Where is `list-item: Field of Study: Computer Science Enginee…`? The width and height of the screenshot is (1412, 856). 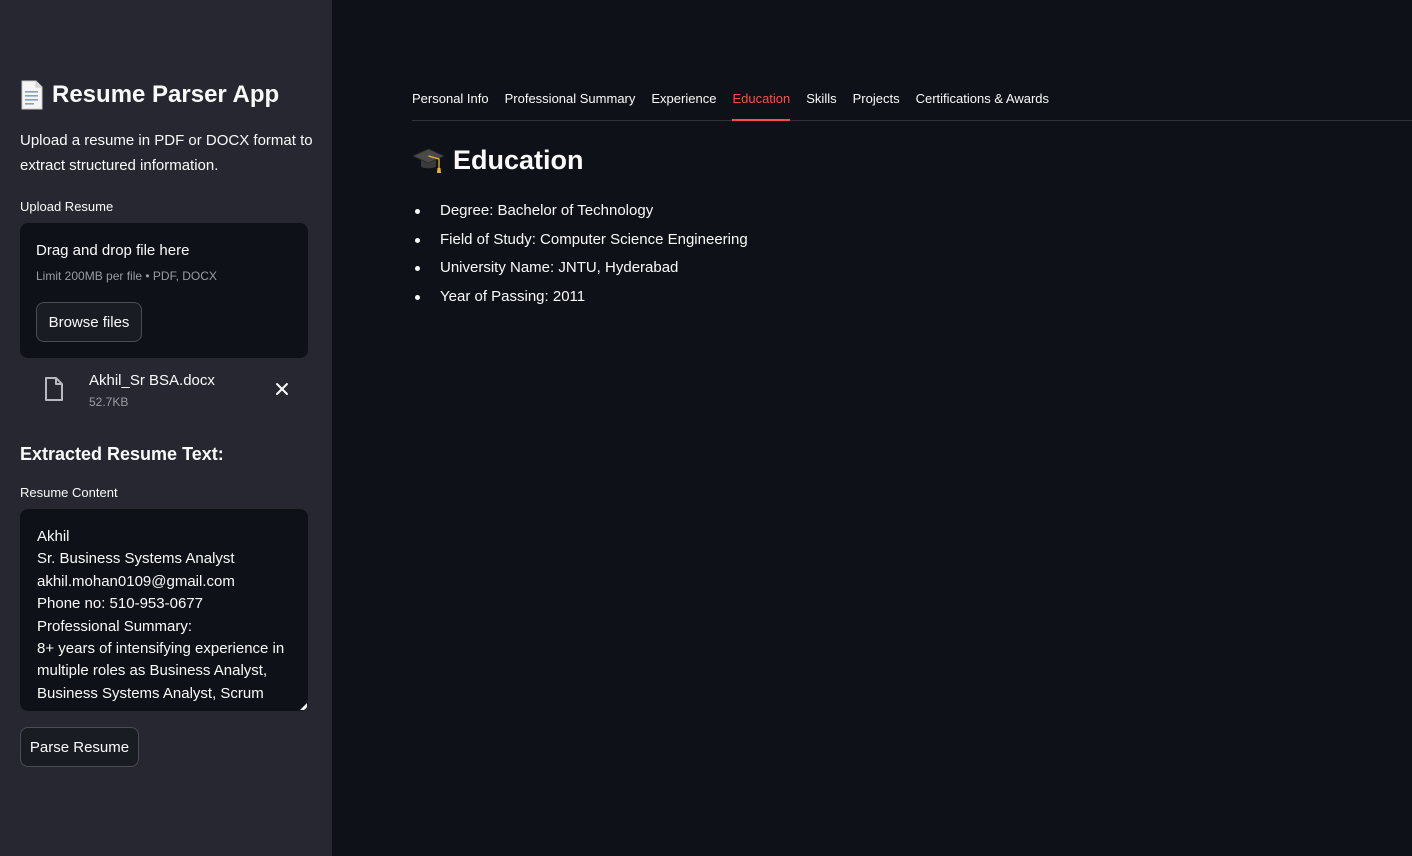 list-item: Field of Study: Computer Science Enginee… is located at coordinates (580, 240).